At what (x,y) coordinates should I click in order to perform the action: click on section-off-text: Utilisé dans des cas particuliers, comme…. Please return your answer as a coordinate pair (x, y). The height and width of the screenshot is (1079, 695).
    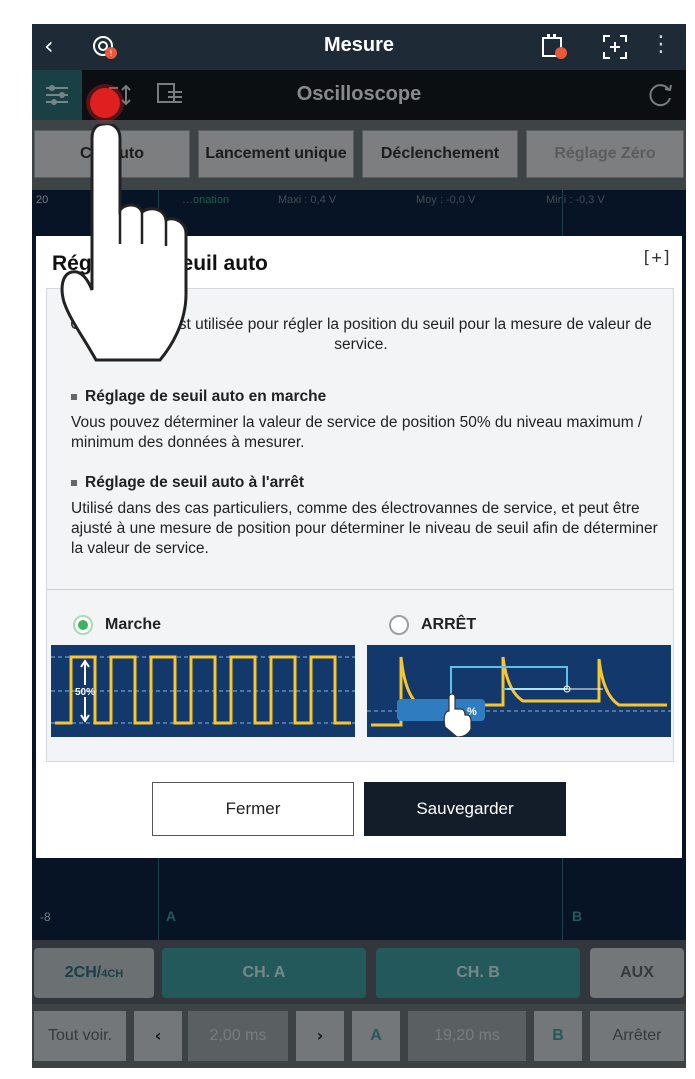
    Looking at the image, I should click on (364, 528).